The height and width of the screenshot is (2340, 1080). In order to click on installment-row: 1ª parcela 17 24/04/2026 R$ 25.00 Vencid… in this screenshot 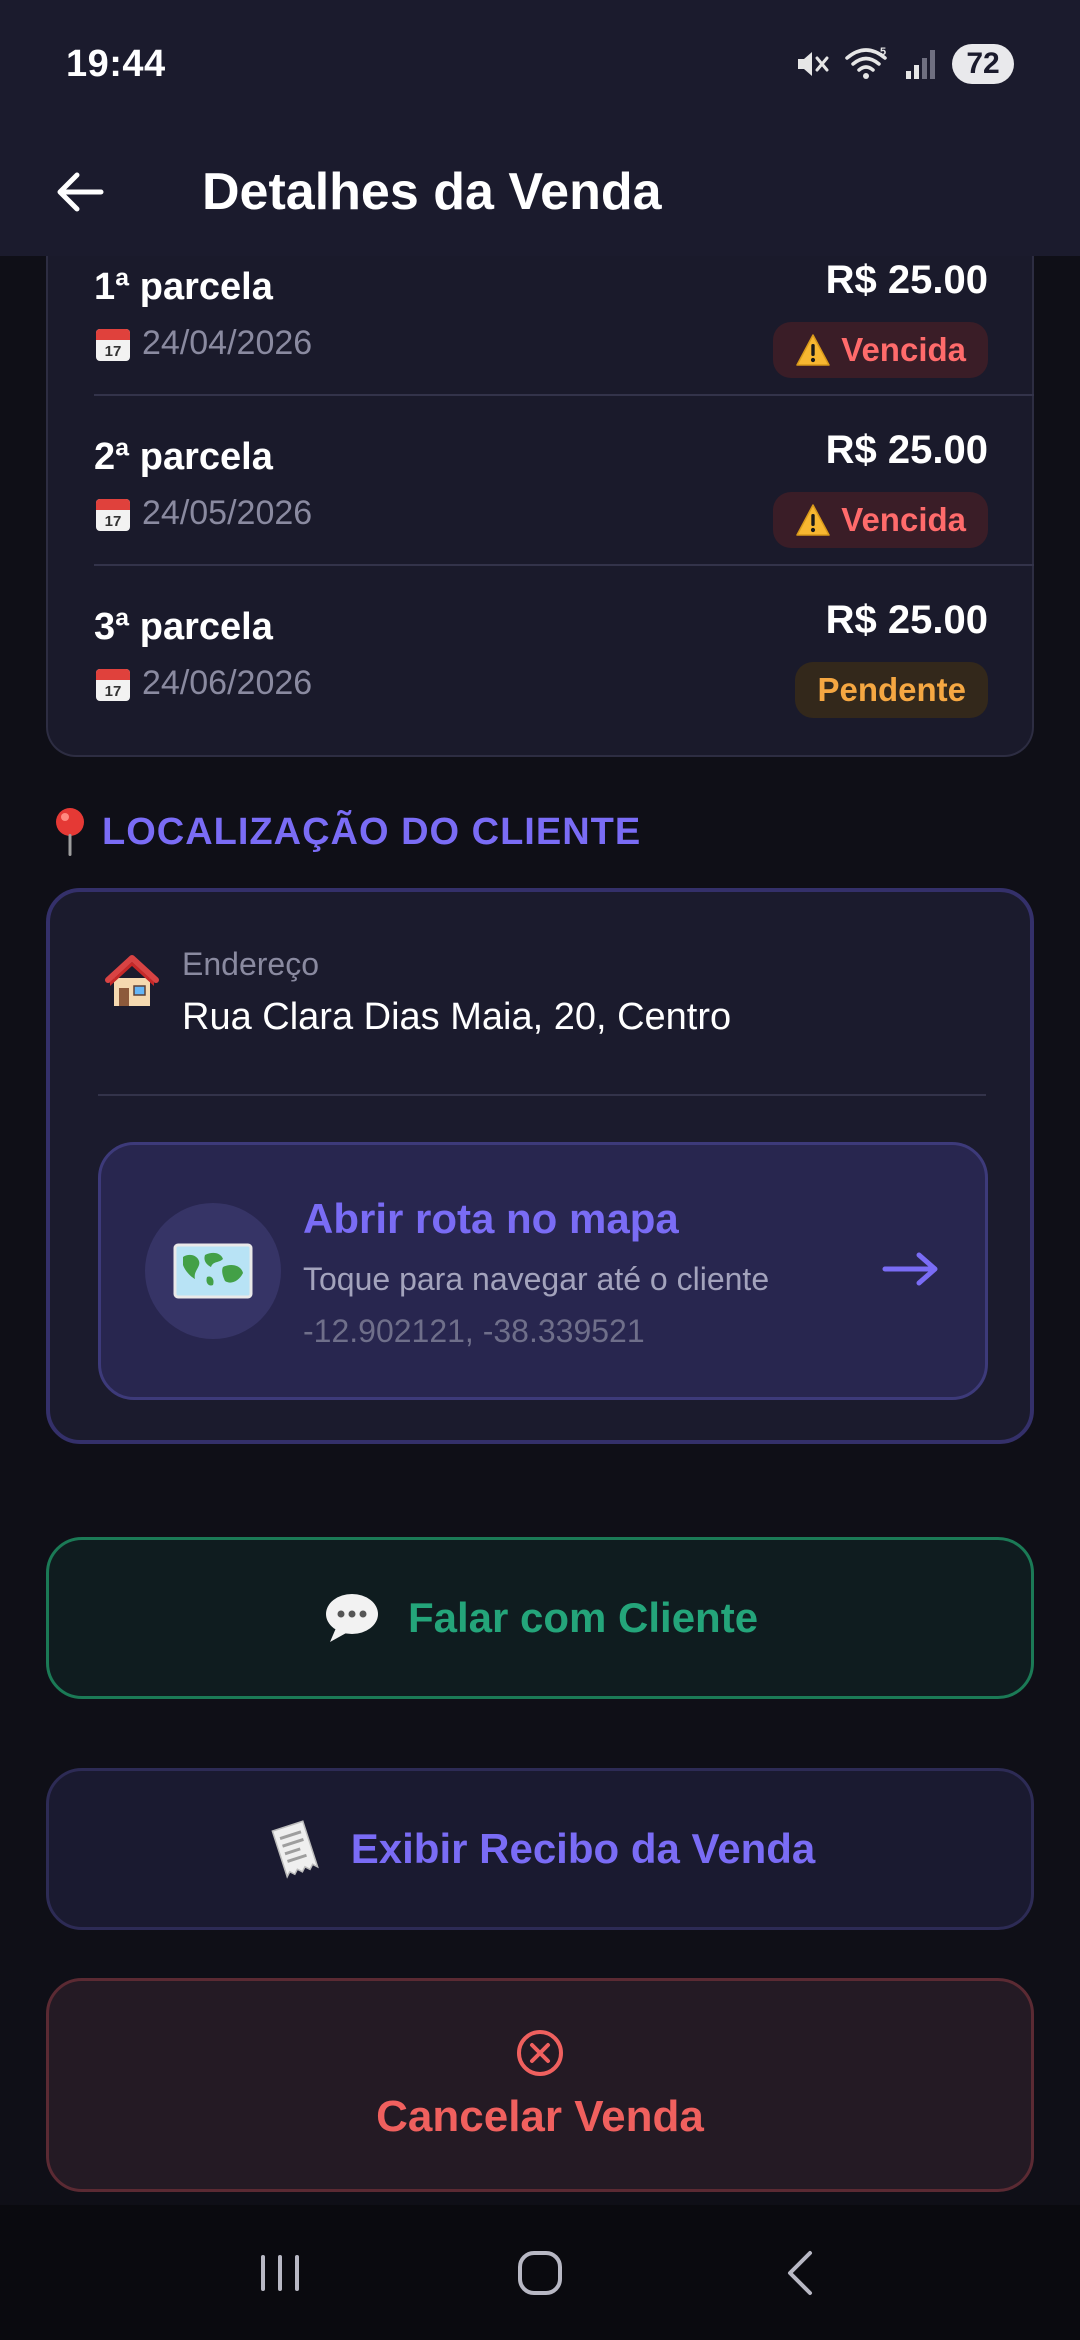, I will do `click(541, 347)`.